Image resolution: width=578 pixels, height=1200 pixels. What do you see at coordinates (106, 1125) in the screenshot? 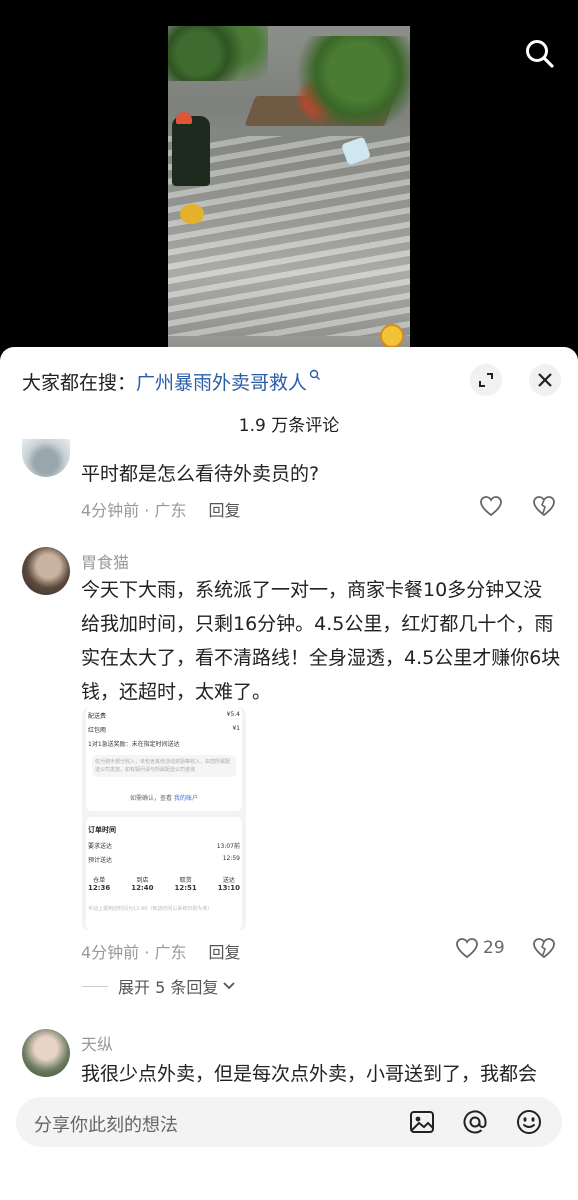
I see `comment-input-placeholder: 分享你此刻的想法` at bounding box center [106, 1125].